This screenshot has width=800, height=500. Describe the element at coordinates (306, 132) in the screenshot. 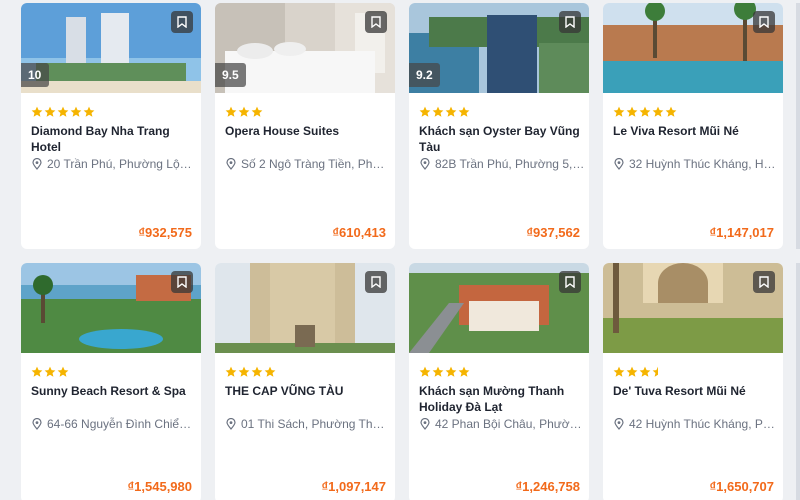

I see `hotel-name: Opera House Suites` at that location.